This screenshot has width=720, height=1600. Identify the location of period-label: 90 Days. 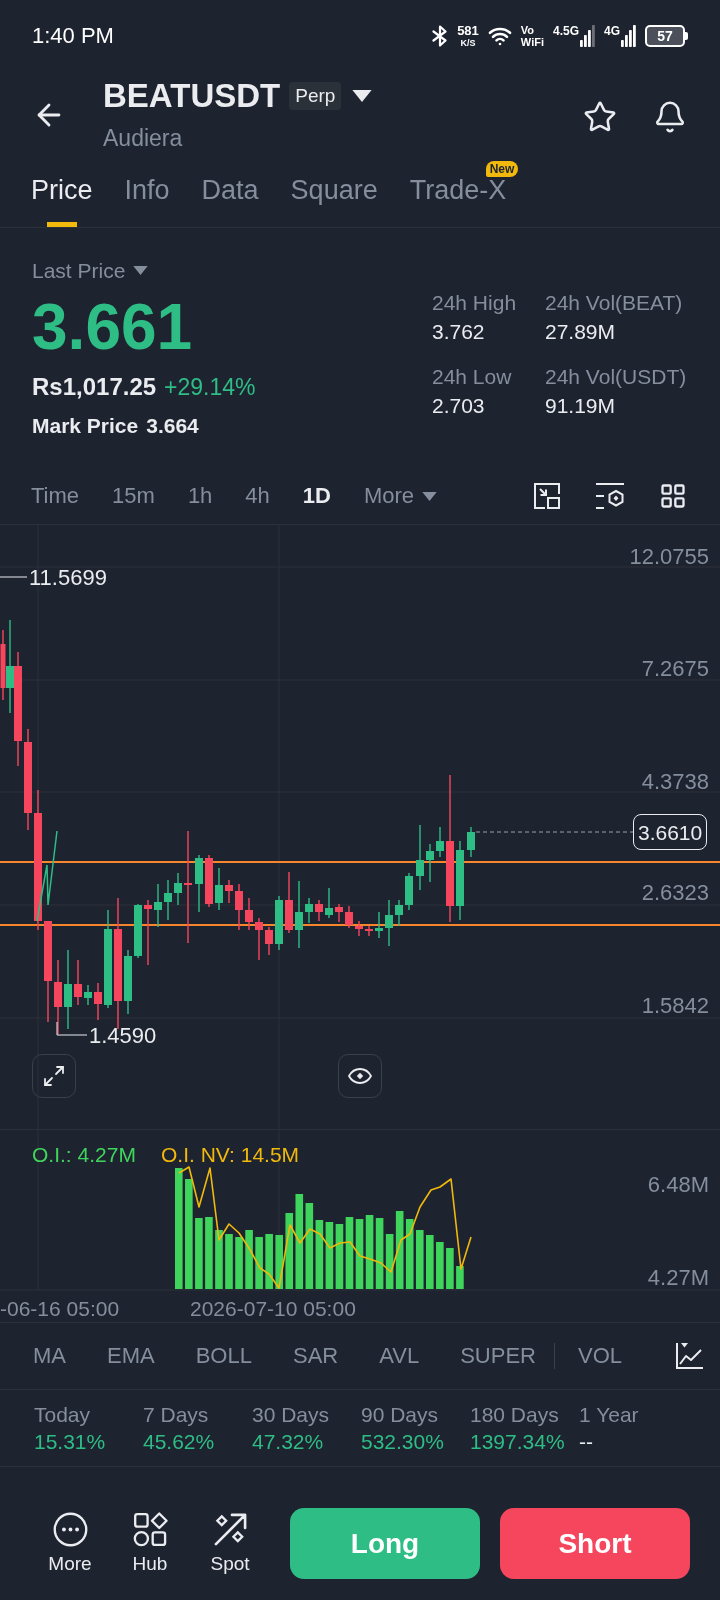
(400, 1415).